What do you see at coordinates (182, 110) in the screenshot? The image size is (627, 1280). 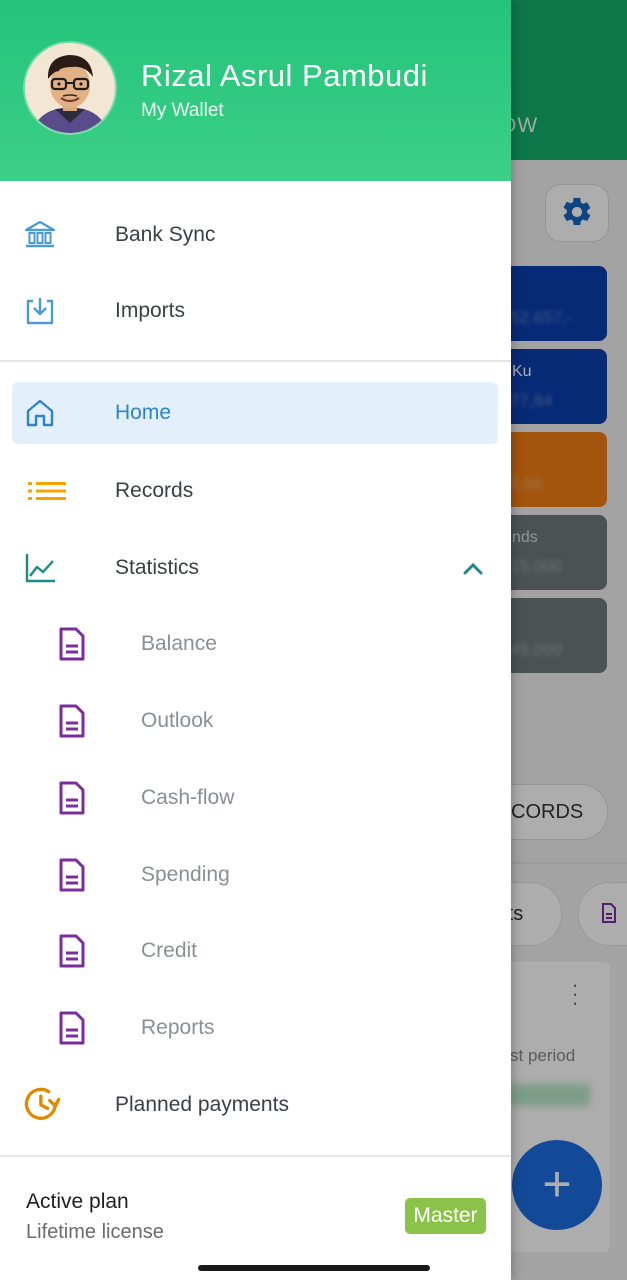 I see `wallet-name: My Wallet` at bounding box center [182, 110].